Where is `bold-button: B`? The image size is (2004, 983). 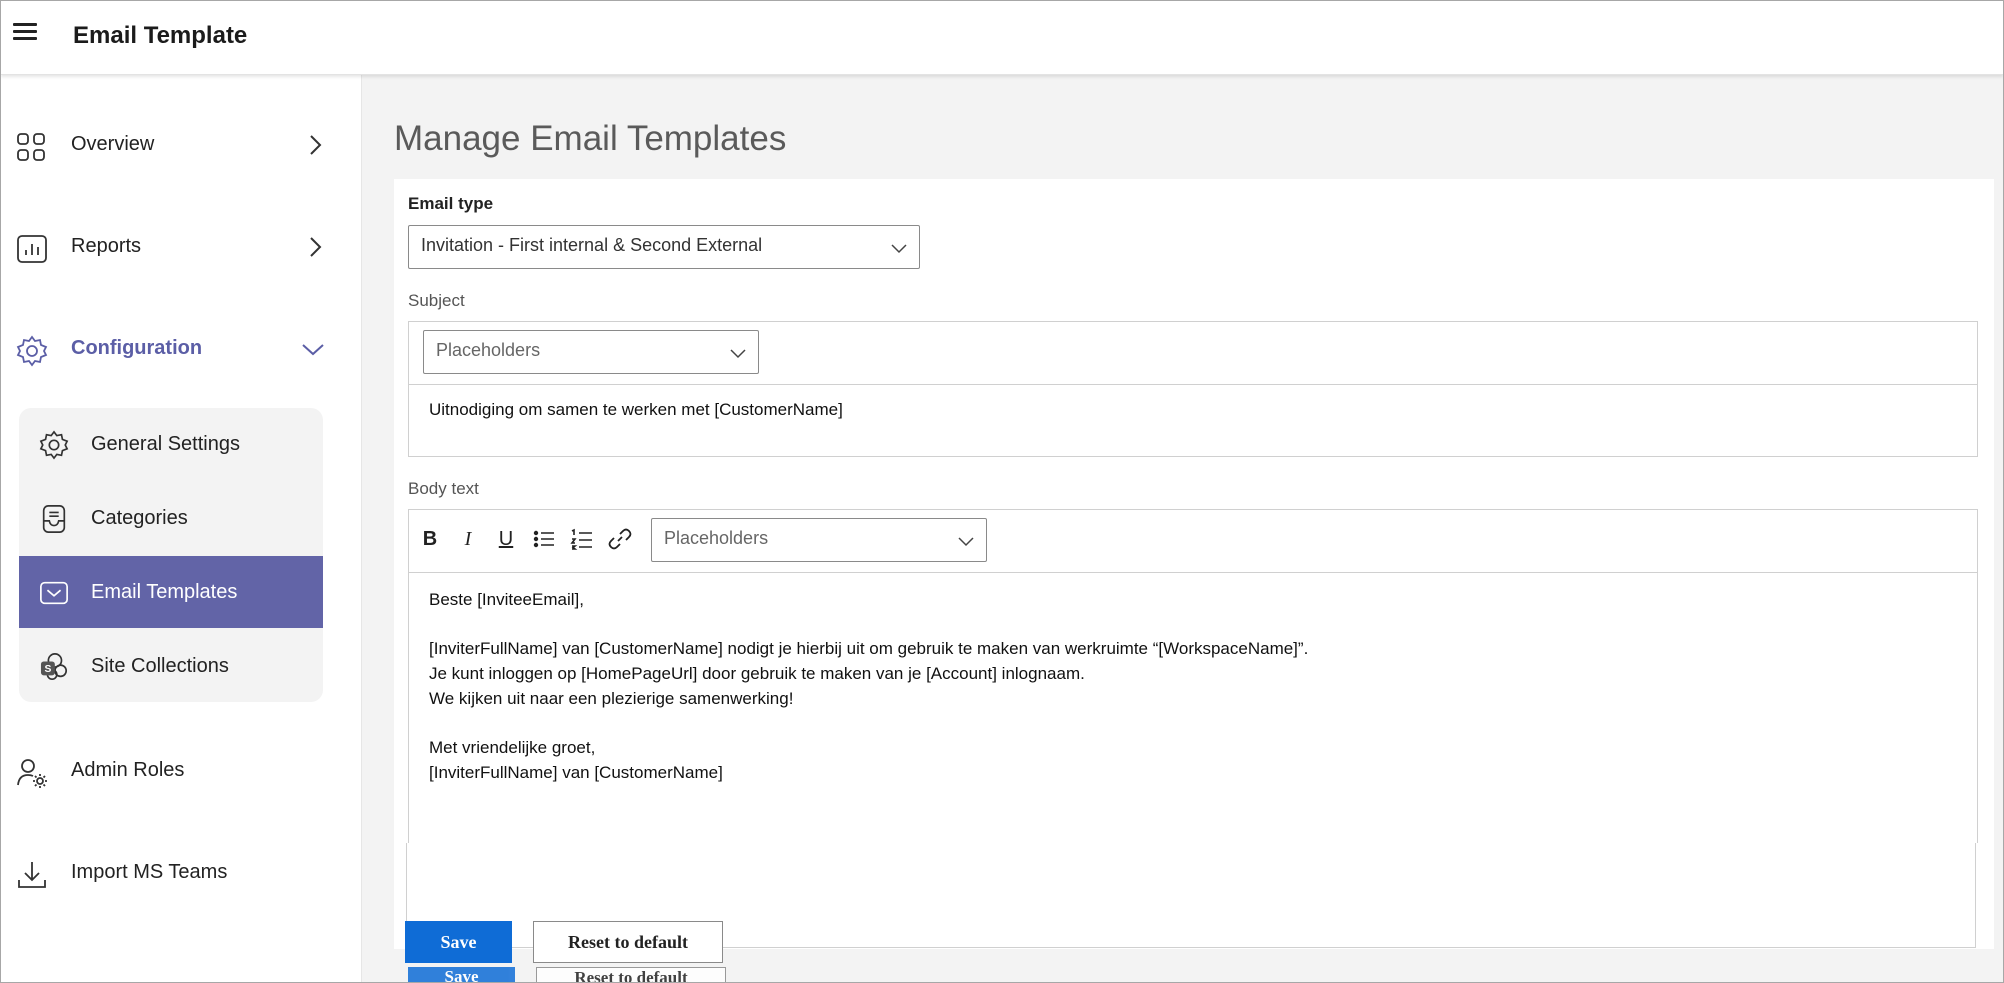
bold-button: B is located at coordinates (430, 539).